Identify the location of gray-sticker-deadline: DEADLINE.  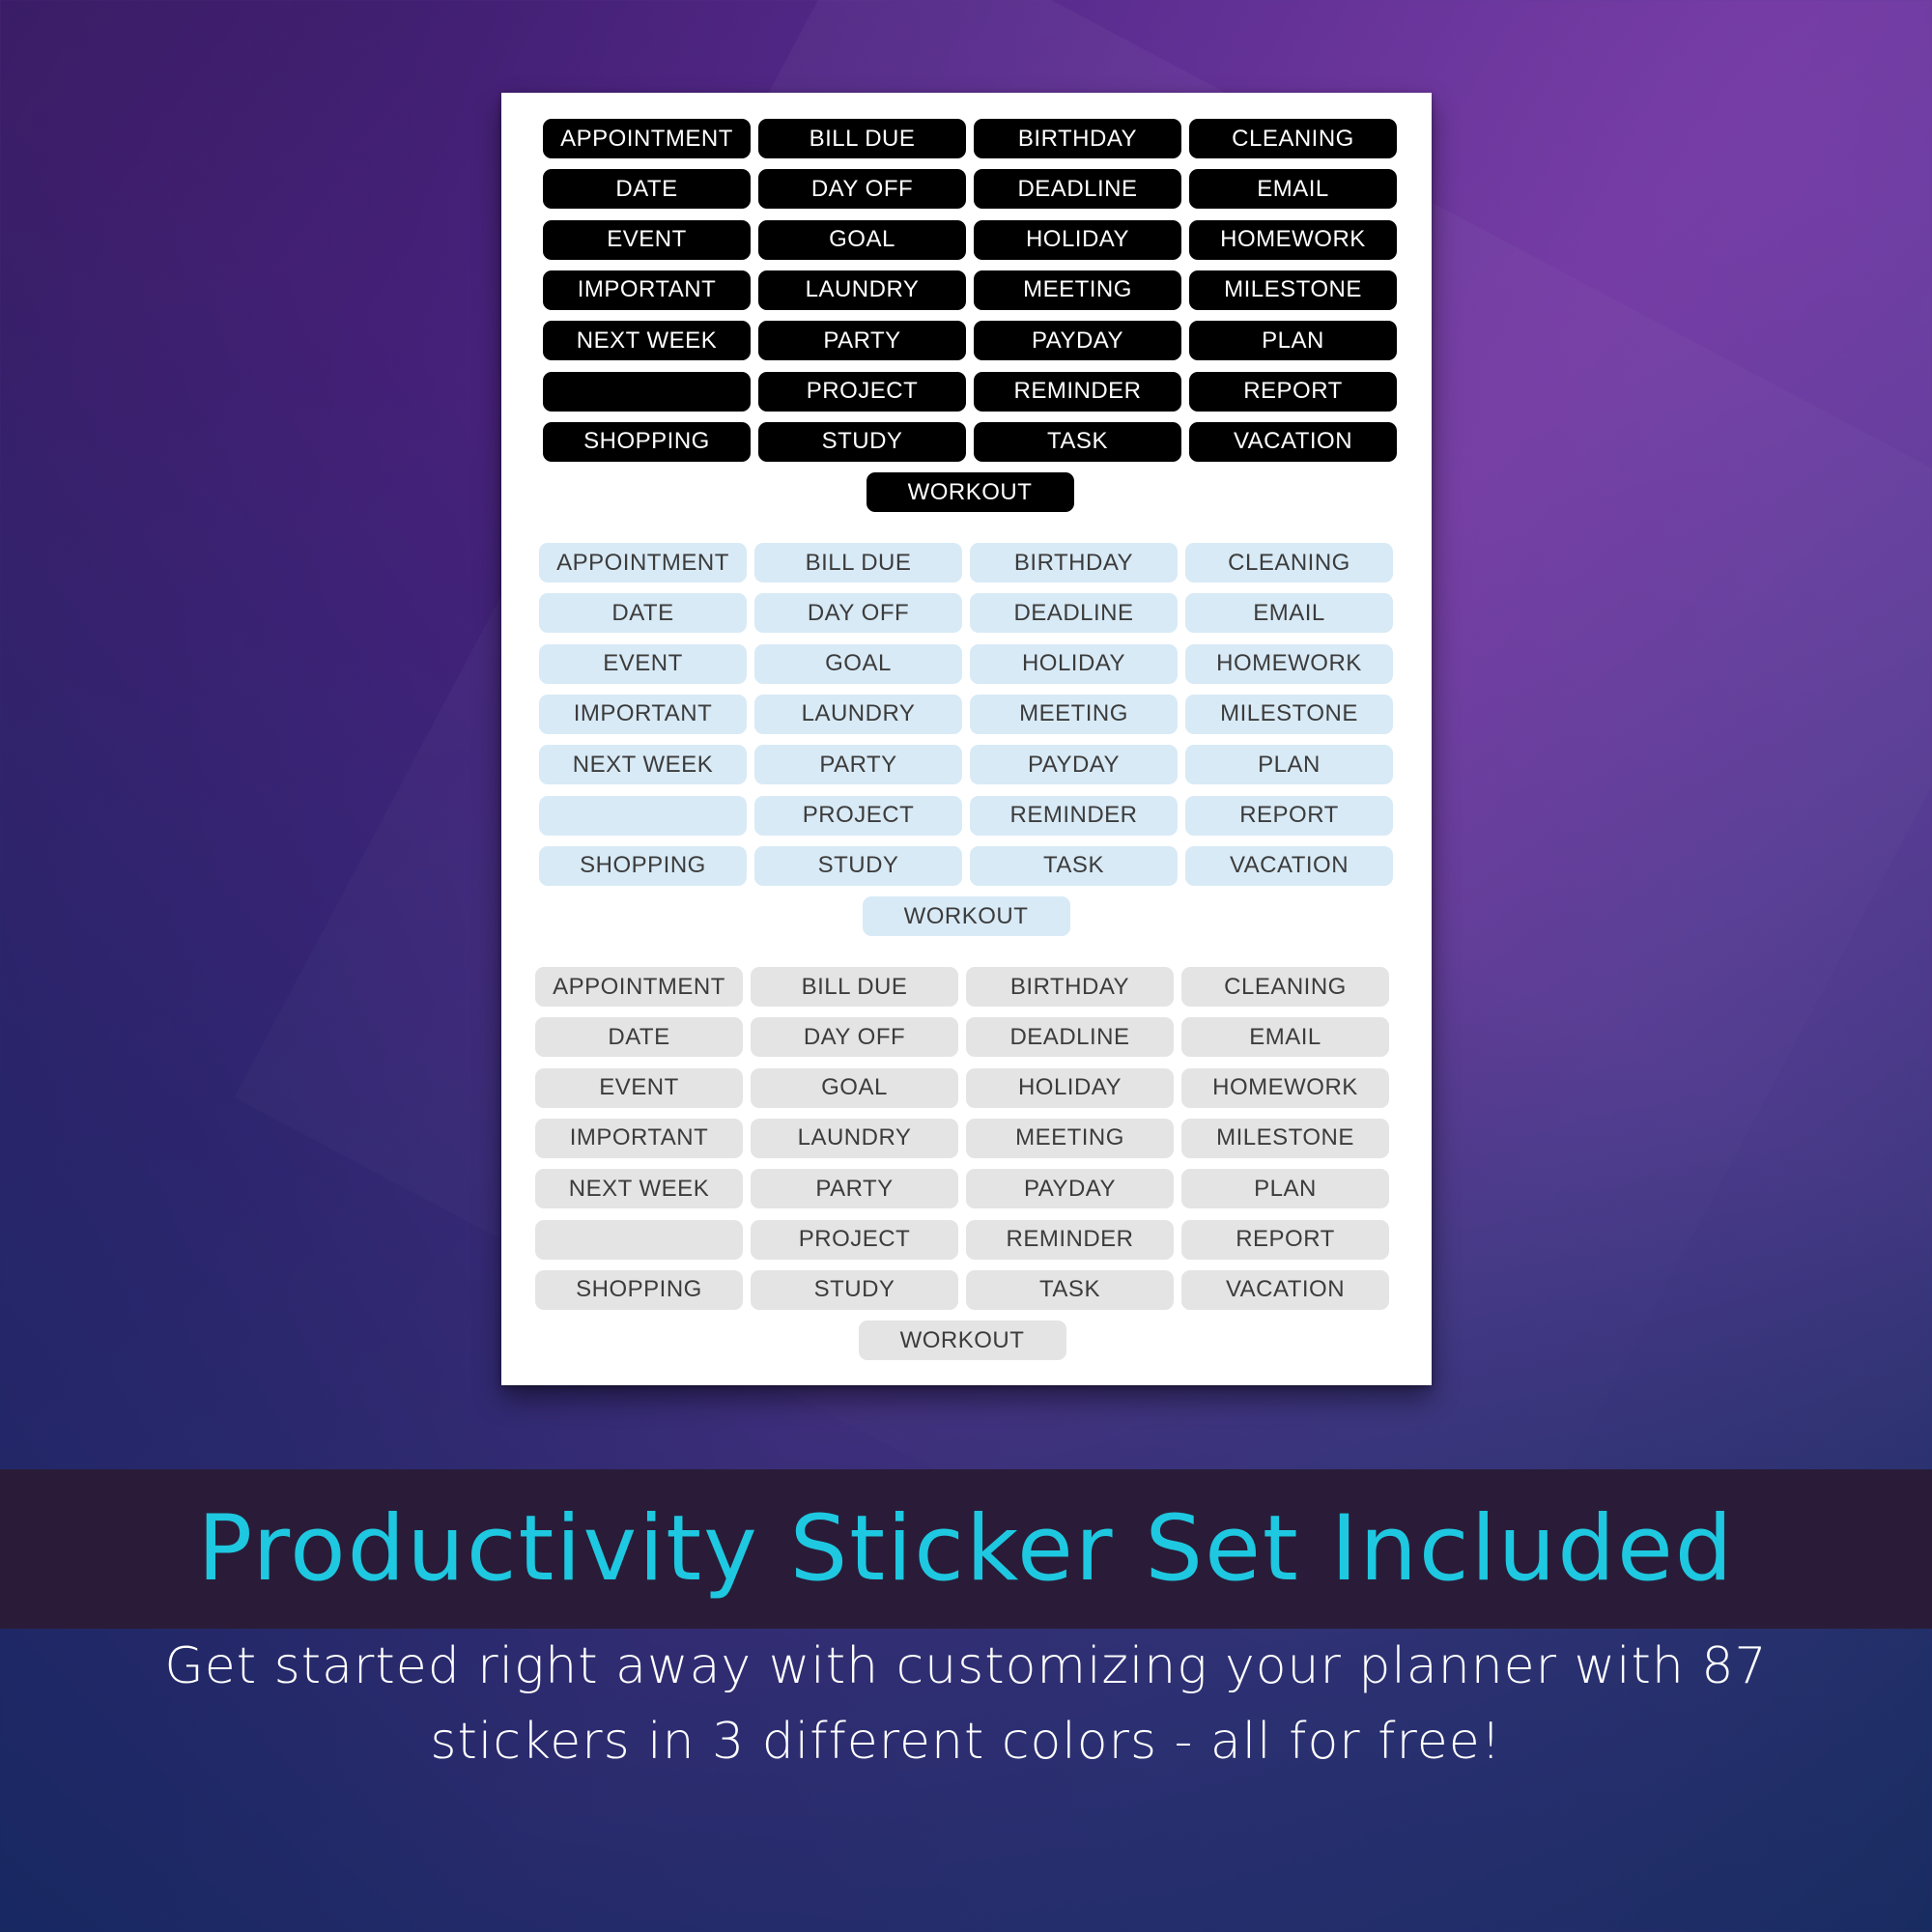
(1070, 1037).